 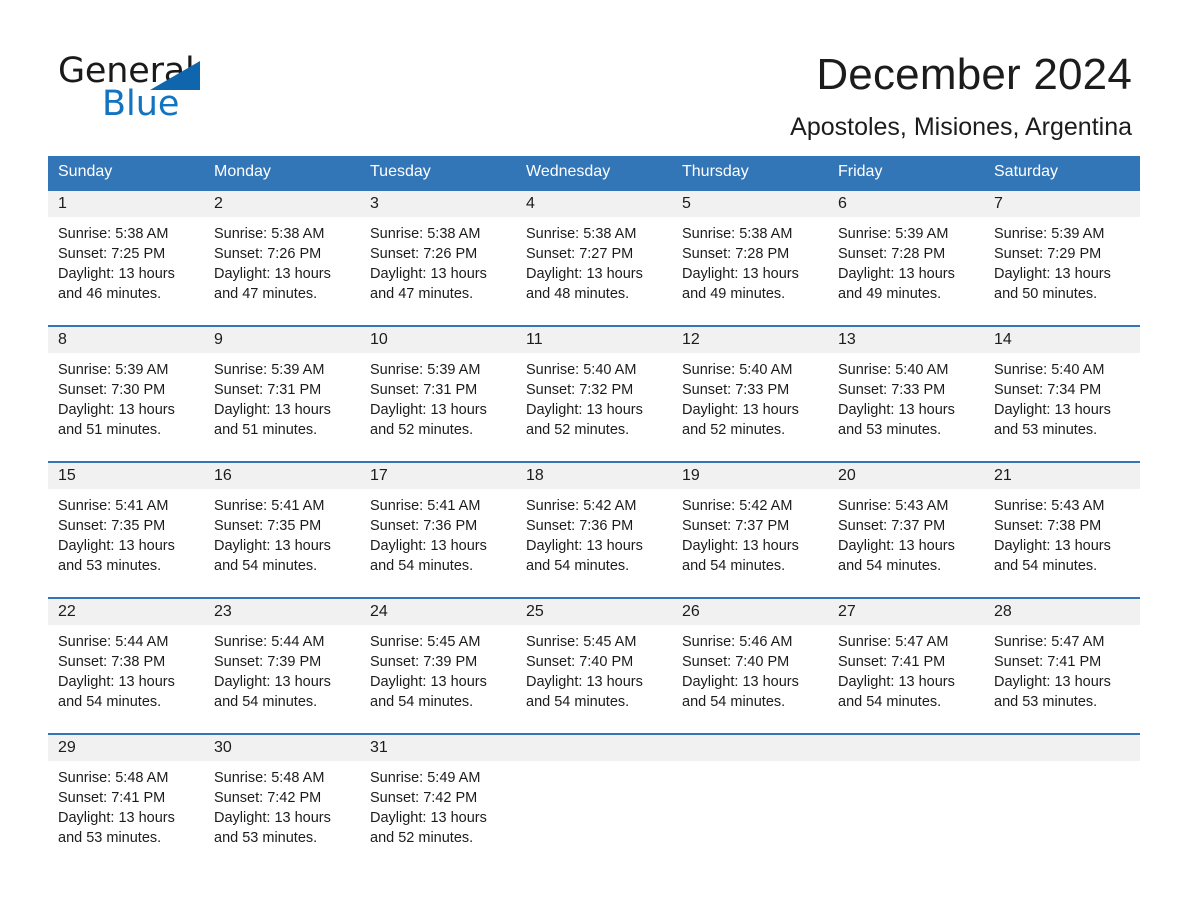 I want to click on day-number: 16, so click(x=223, y=475).